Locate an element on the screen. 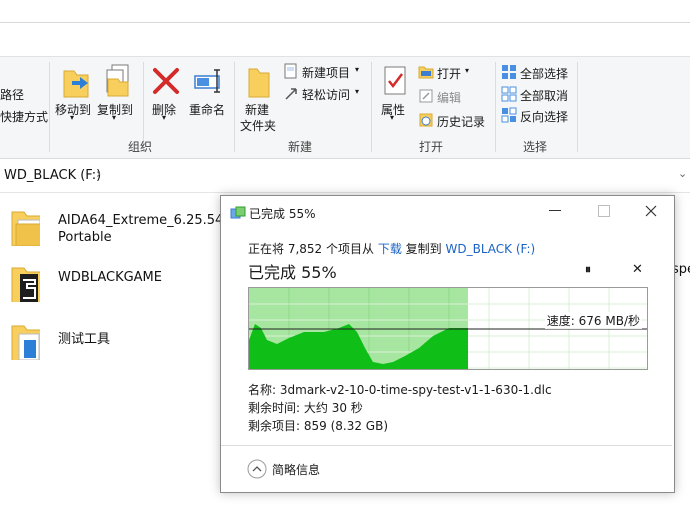 The image size is (690, 518). ribbon-partial-text-1: 路径 is located at coordinates (12, 95).